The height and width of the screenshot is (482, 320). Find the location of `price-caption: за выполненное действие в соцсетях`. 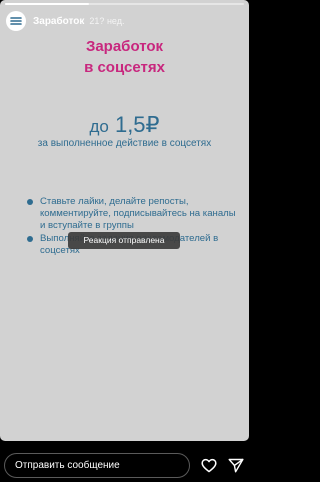

price-caption: за выполненное действие в соцсетях is located at coordinates (124, 143).